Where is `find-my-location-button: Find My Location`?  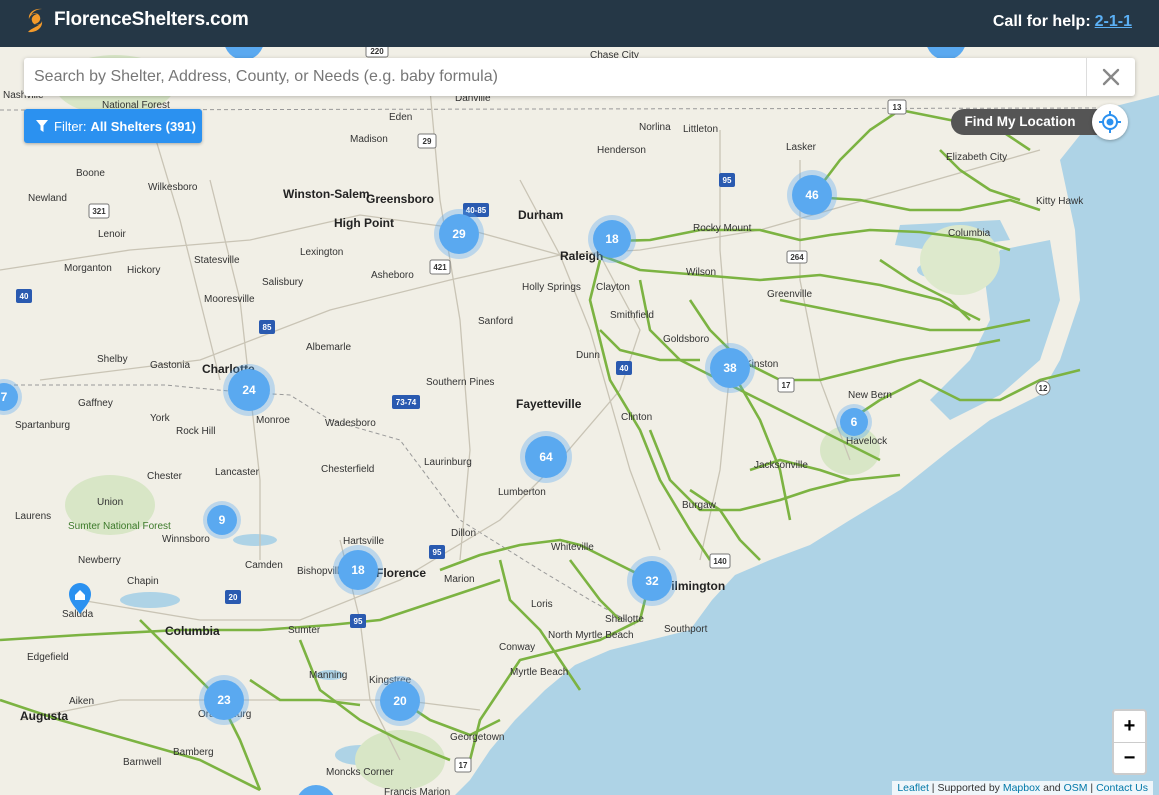 find-my-location-button: Find My Location is located at coordinates (1041, 122).